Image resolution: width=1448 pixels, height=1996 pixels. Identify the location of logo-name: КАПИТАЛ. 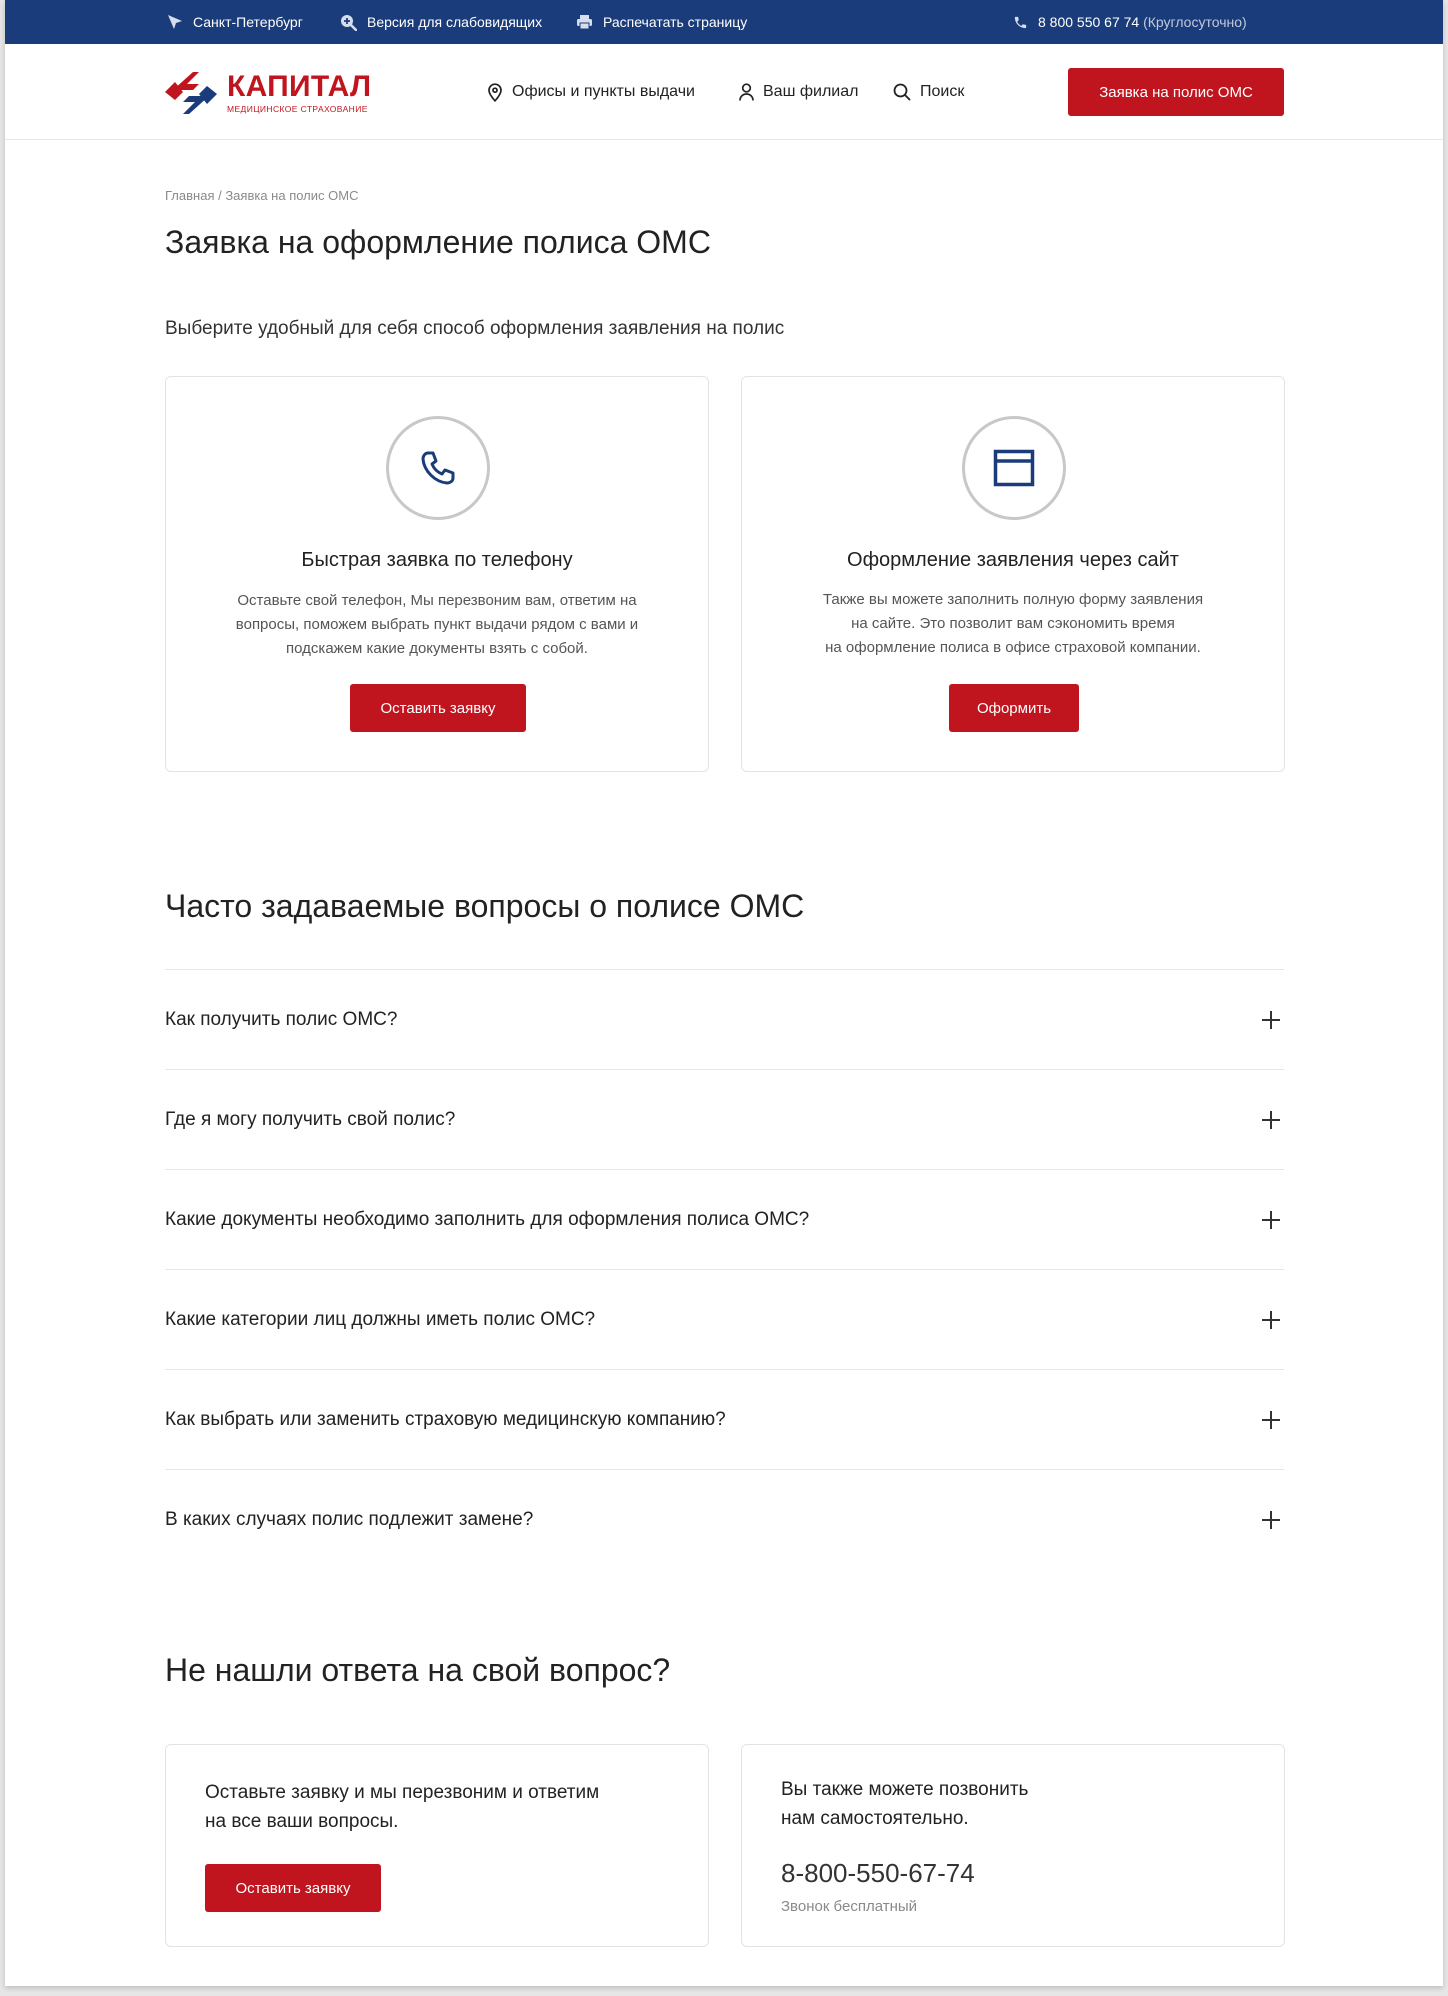
(299, 87).